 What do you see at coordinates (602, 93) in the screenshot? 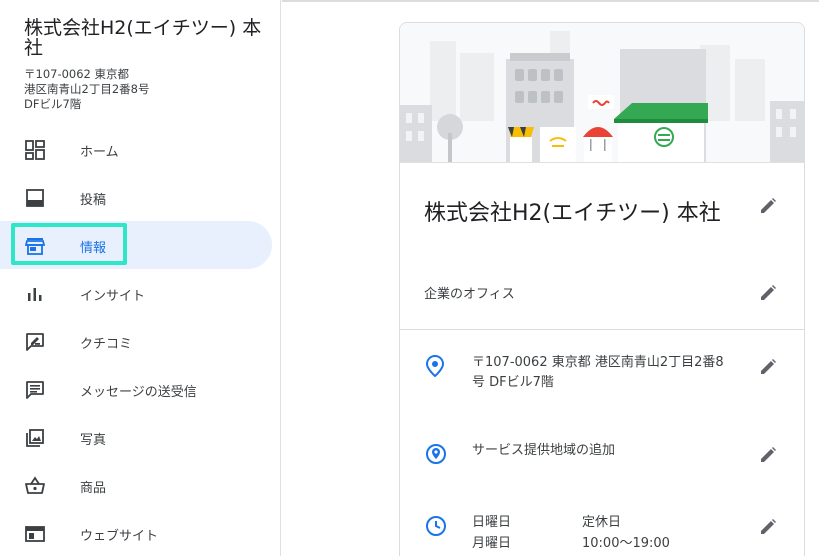
I see `storefront-banner-illustration` at bounding box center [602, 93].